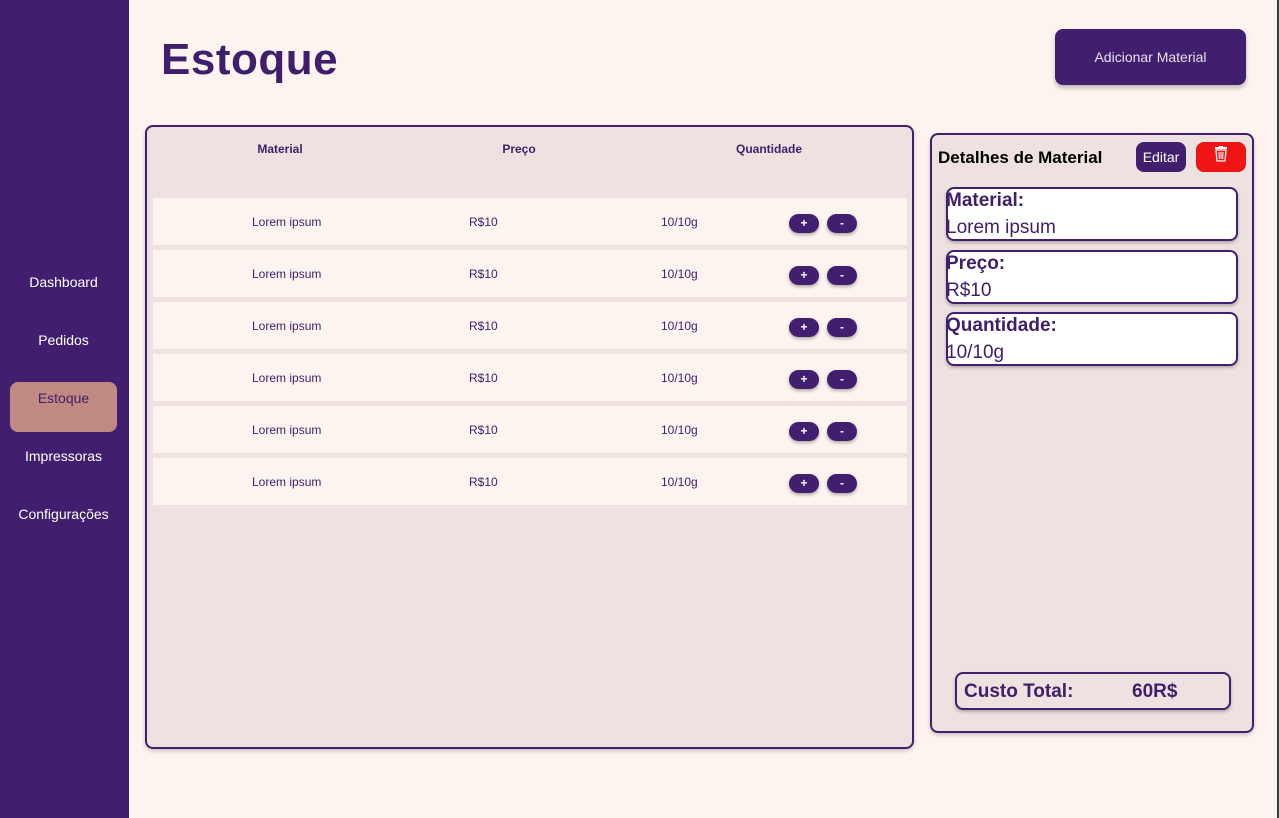  What do you see at coordinates (63, 522) in the screenshot?
I see `sidebar-item-configuracoes: Configurações` at bounding box center [63, 522].